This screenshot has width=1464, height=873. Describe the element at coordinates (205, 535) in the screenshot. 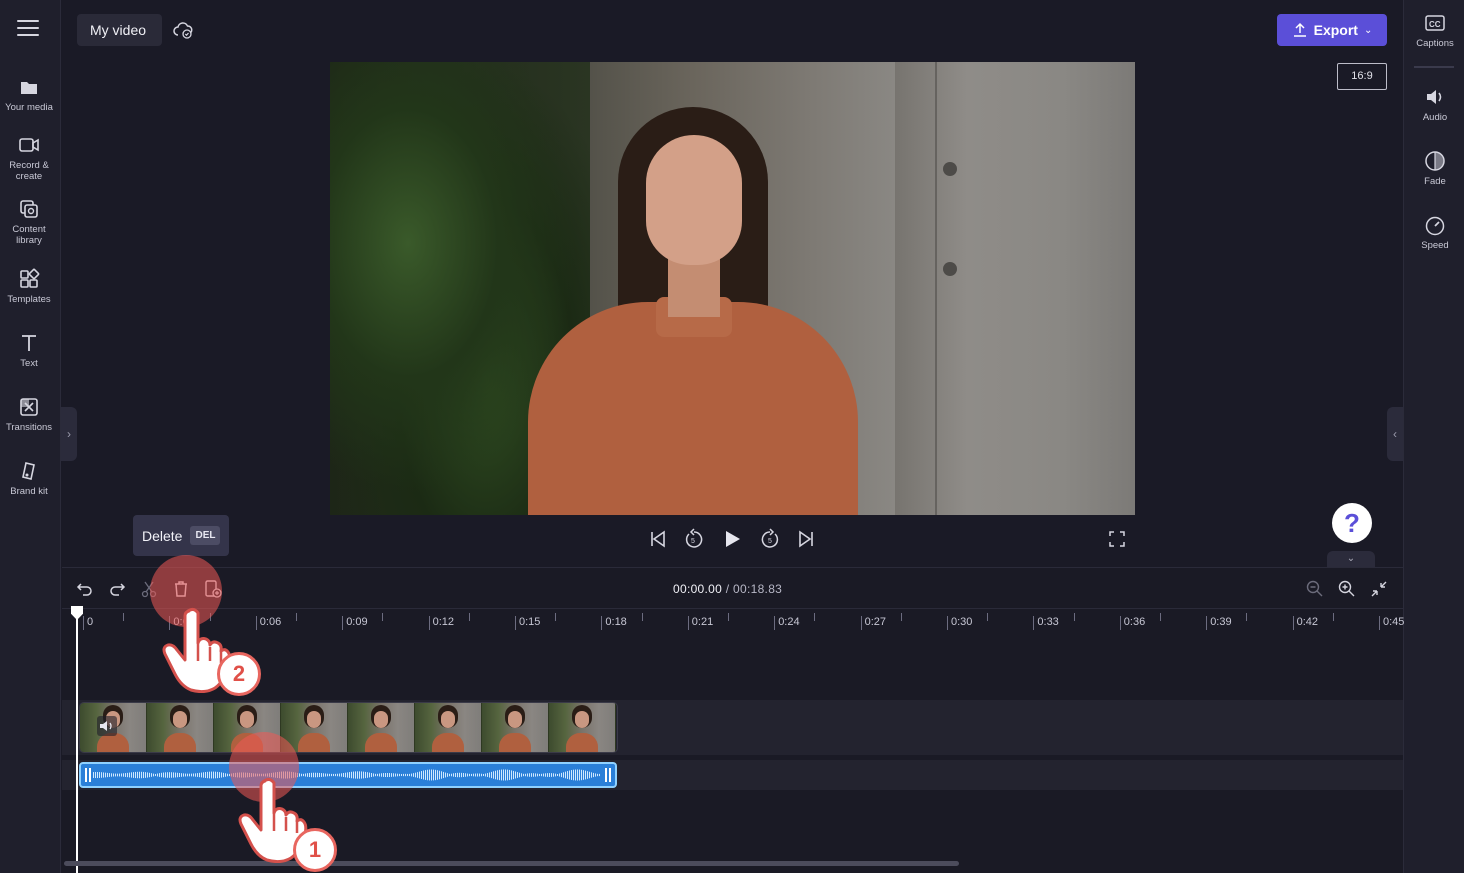

I see `tooltip-shortcut: DEL` at that location.